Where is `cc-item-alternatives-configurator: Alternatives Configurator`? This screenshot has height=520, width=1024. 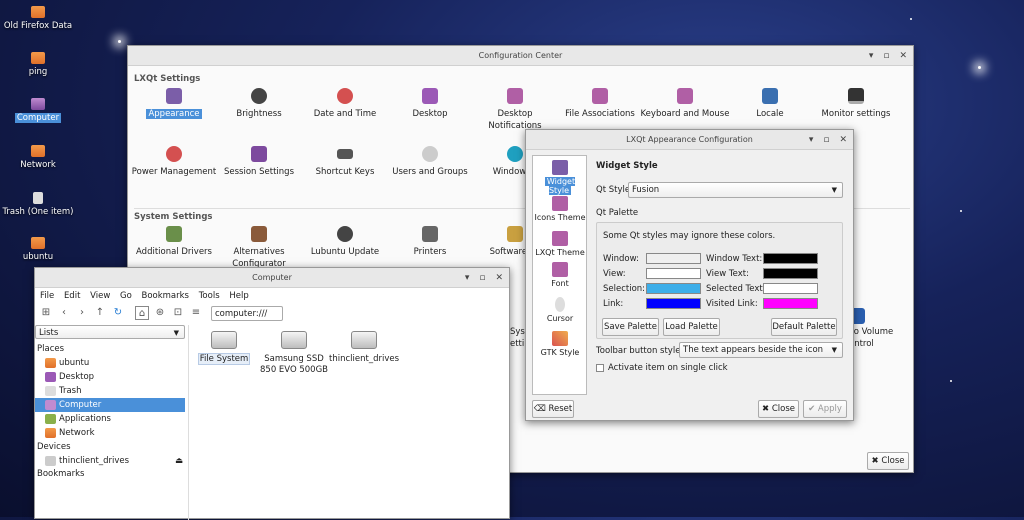
cc-item-alternatives-configurator: Alternatives Configurator is located at coordinates (259, 248).